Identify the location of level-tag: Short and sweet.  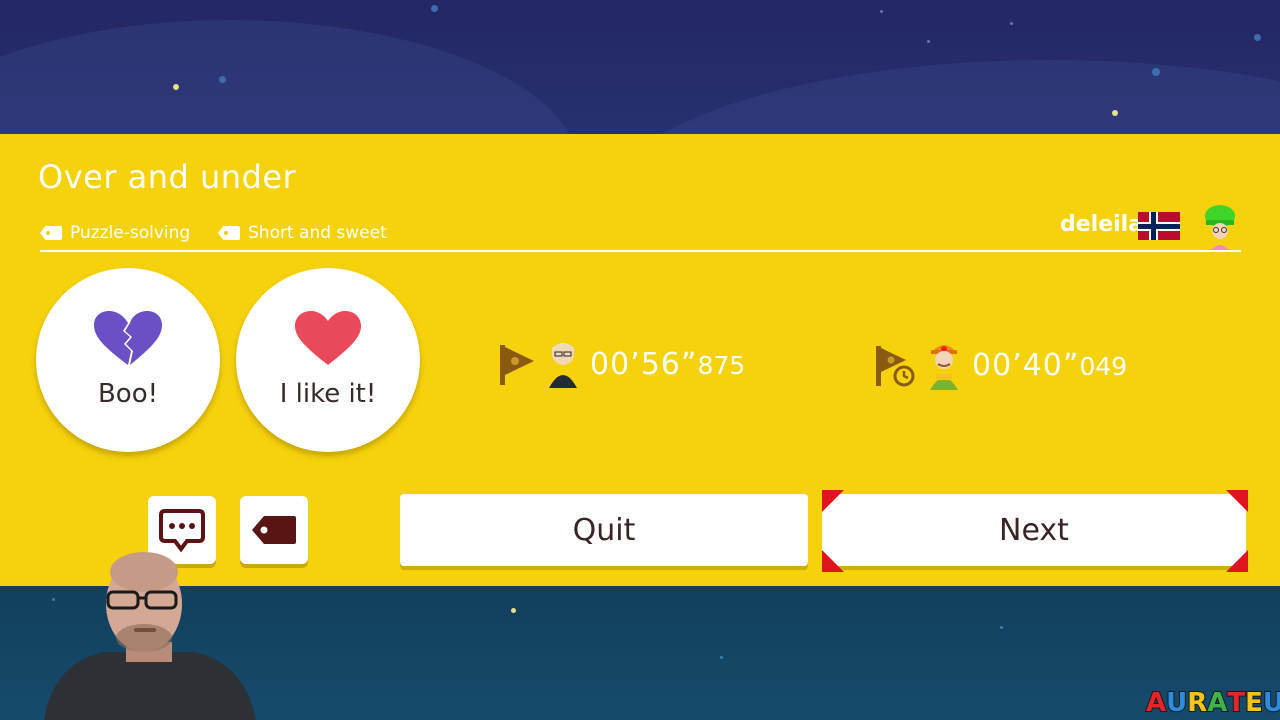
(302, 233).